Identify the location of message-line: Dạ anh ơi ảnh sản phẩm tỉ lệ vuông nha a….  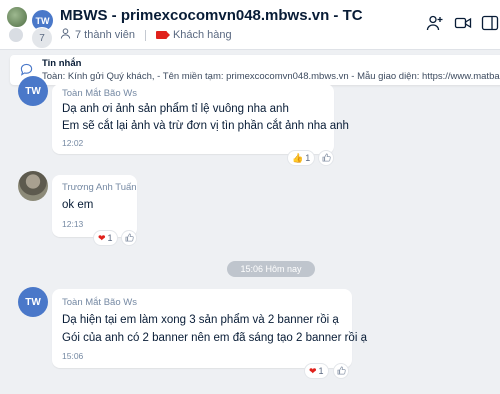
(175, 109).